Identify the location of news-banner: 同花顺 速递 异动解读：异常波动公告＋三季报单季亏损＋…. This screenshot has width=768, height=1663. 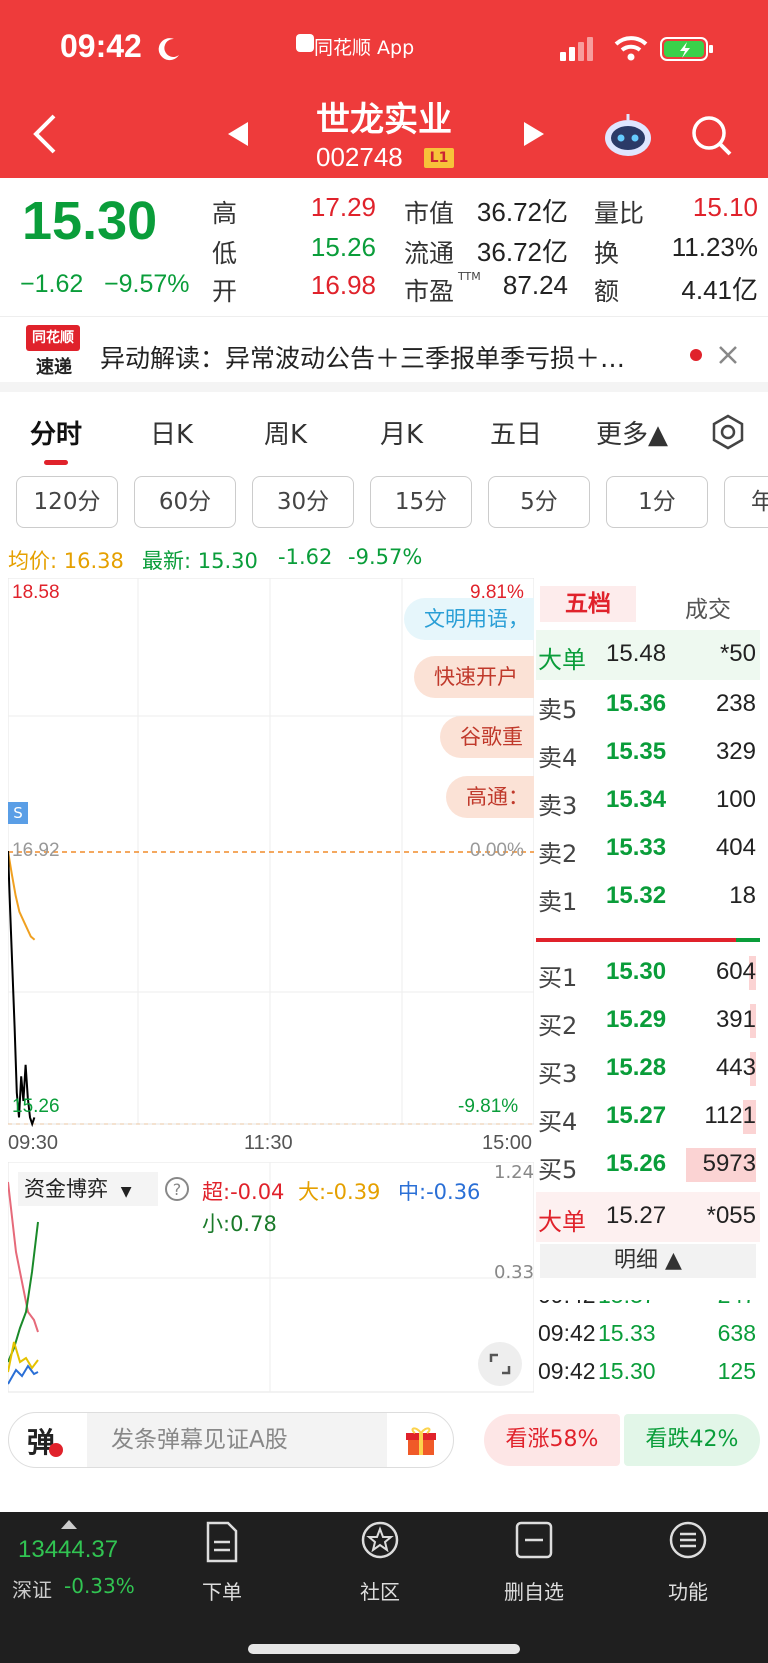
(384, 354).